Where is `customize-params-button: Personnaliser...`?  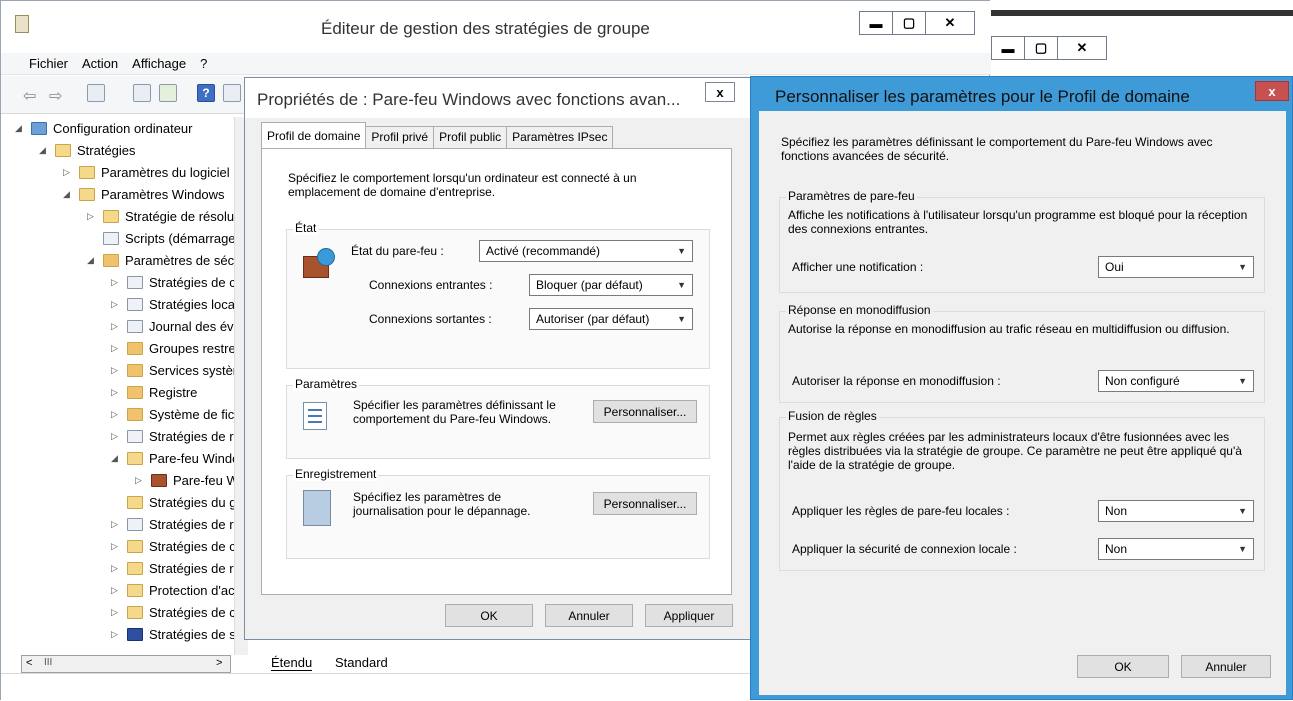
customize-params-button: Personnaliser... is located at coordinates (645, 411).